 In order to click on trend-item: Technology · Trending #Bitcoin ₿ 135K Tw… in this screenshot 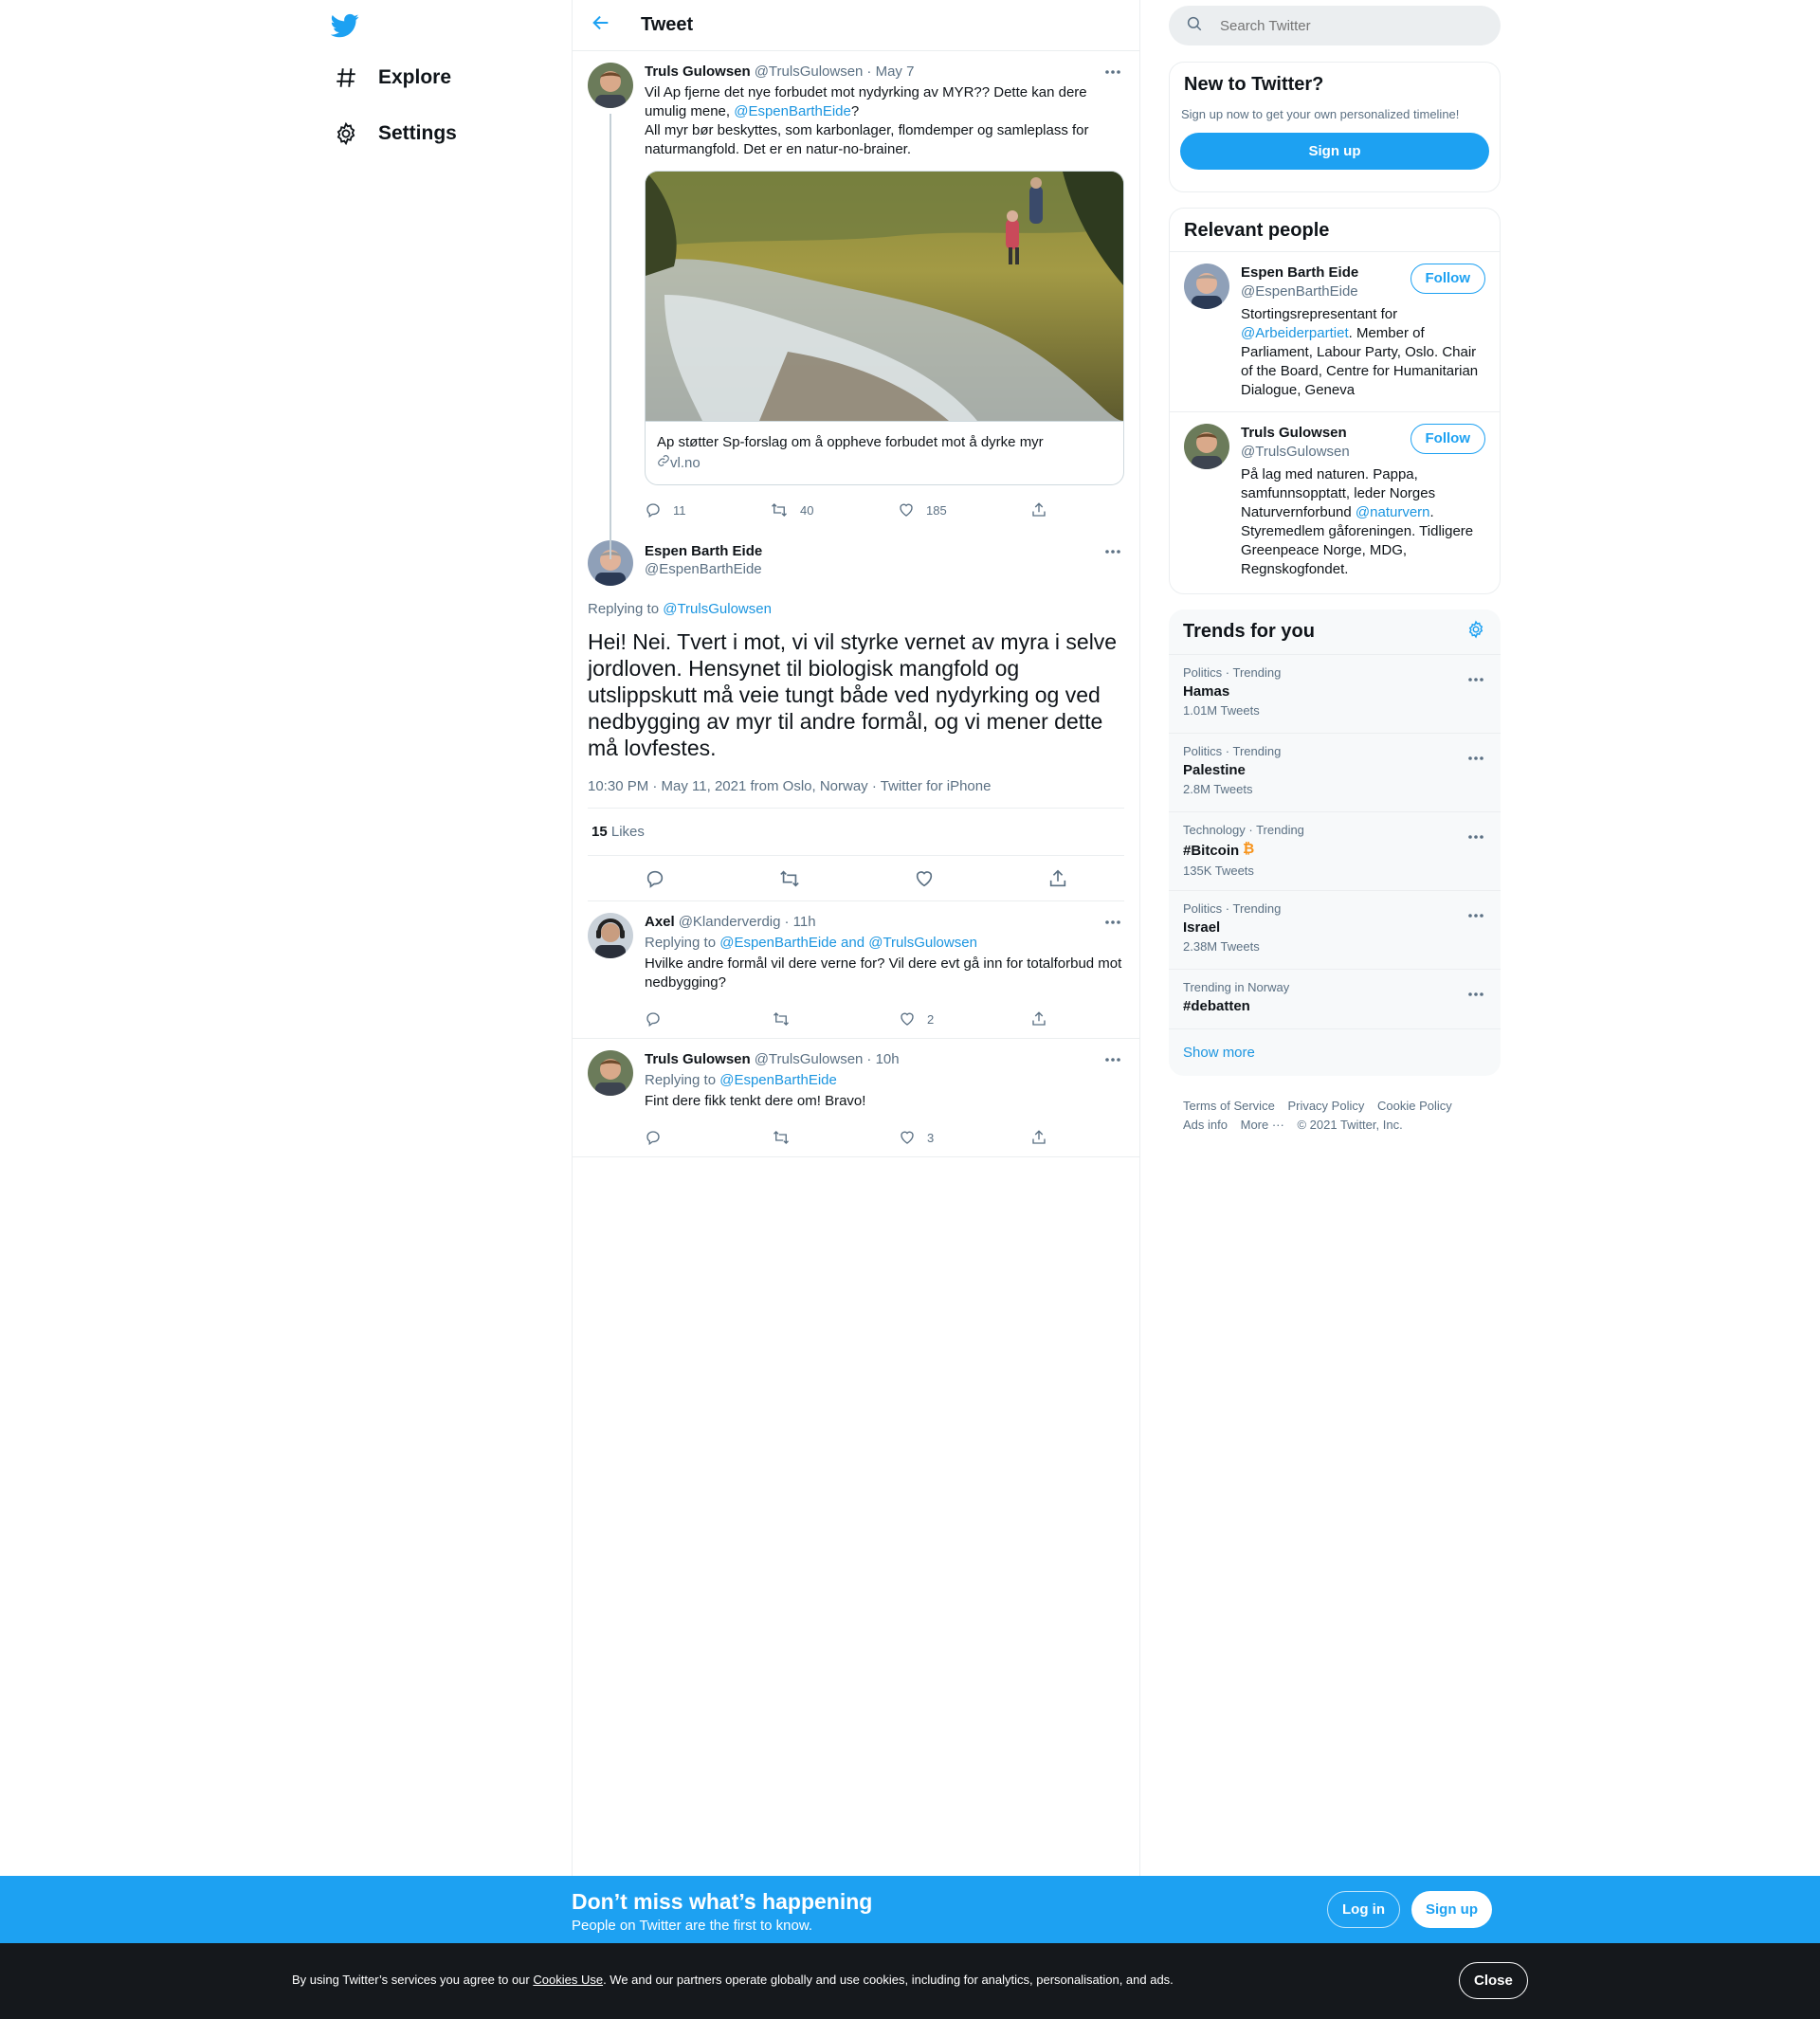, I will do `click(1335, 850)`.